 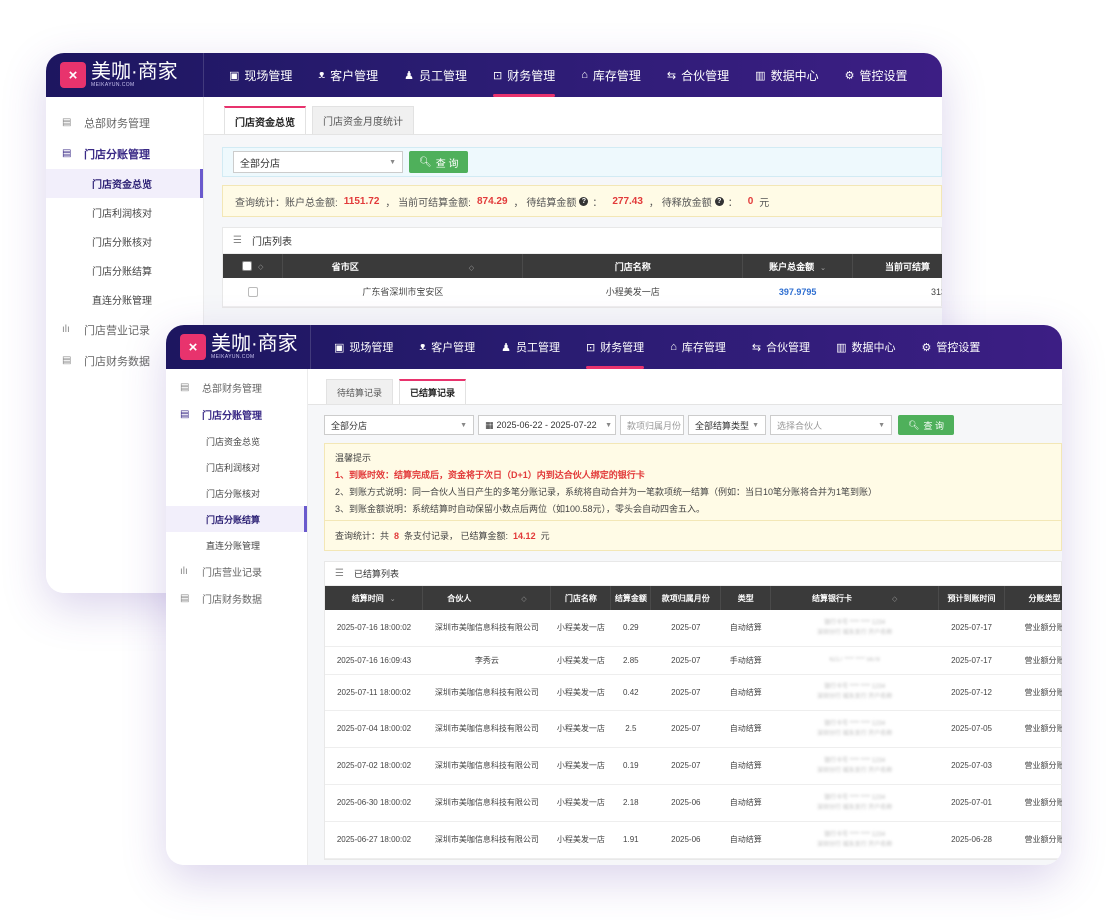 I want to click on month-input: 款项归属月份, so click(x=652, y=425).